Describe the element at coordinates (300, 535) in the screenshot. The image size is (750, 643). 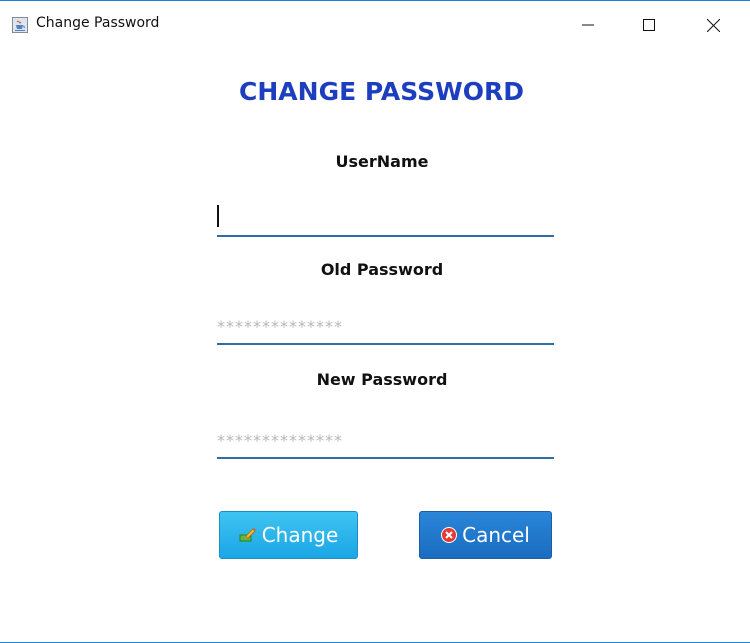
I see `change-button-label: Change` at that location.